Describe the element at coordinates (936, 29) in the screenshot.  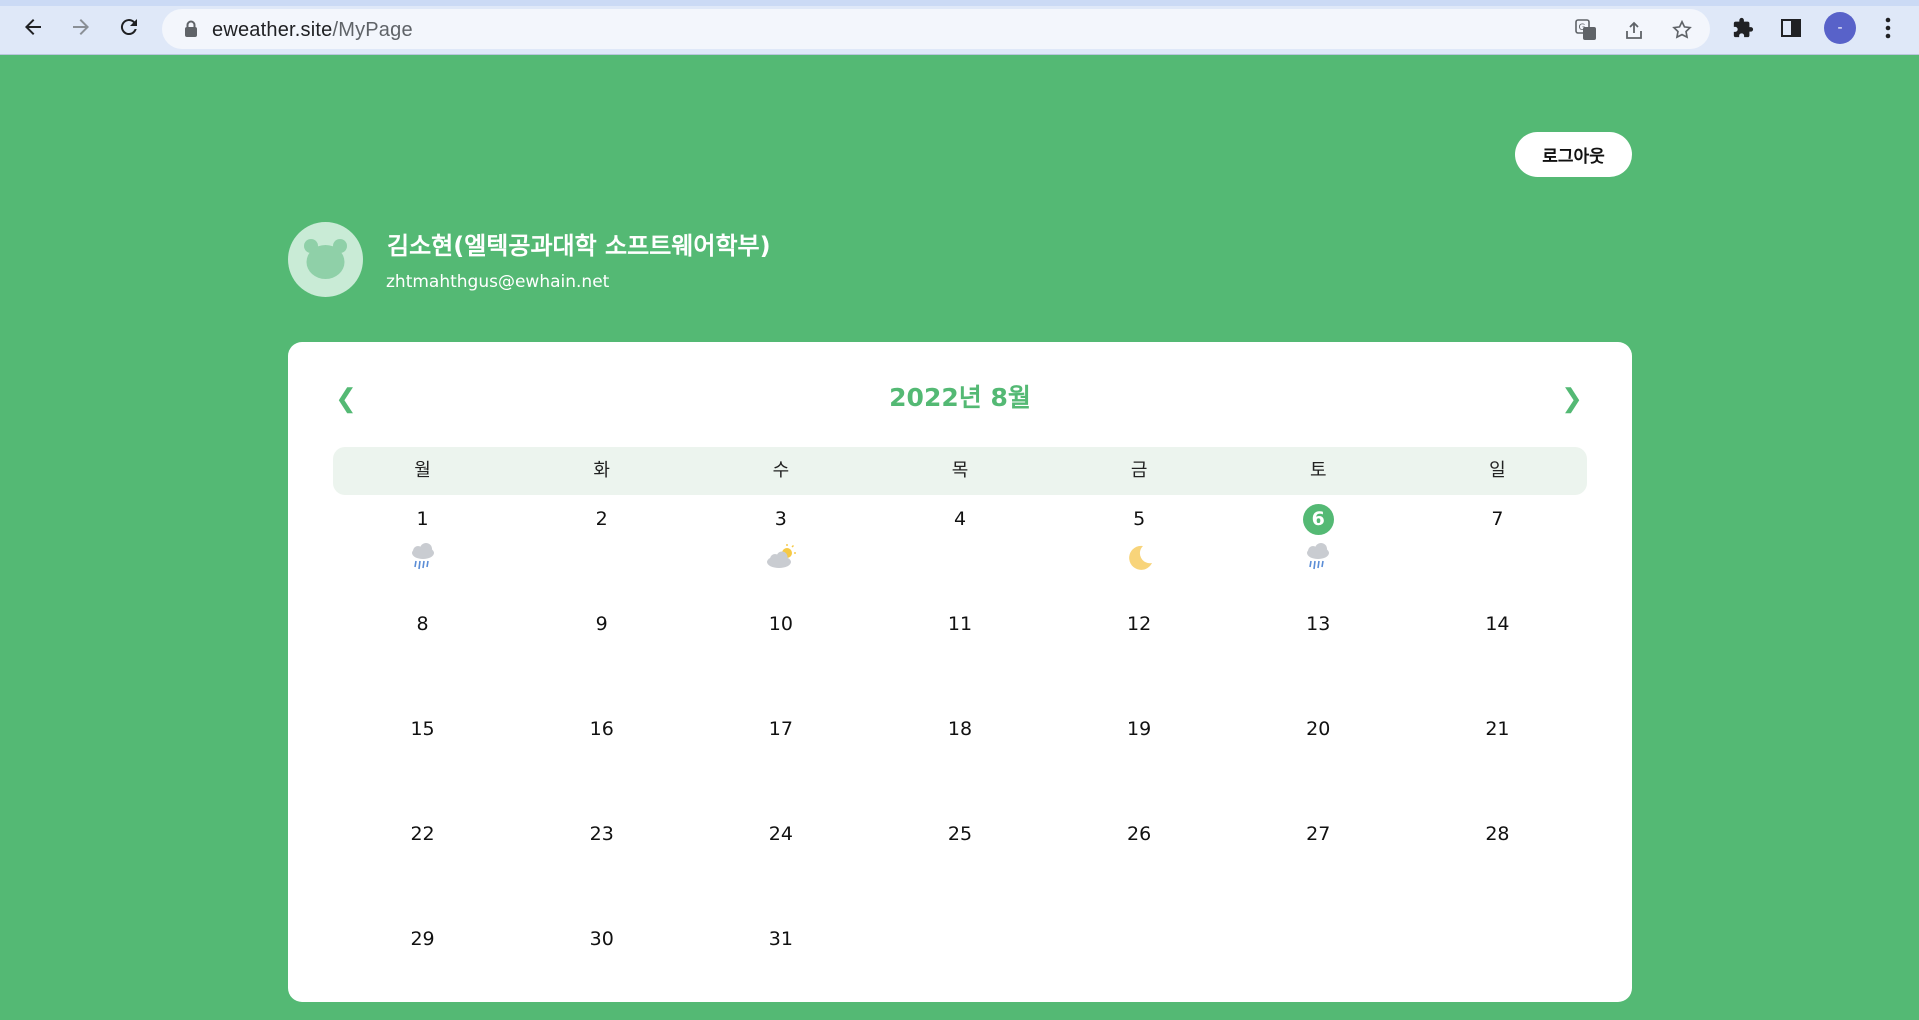
I see `address-bar: eweather.site/MyPage G` at that location.